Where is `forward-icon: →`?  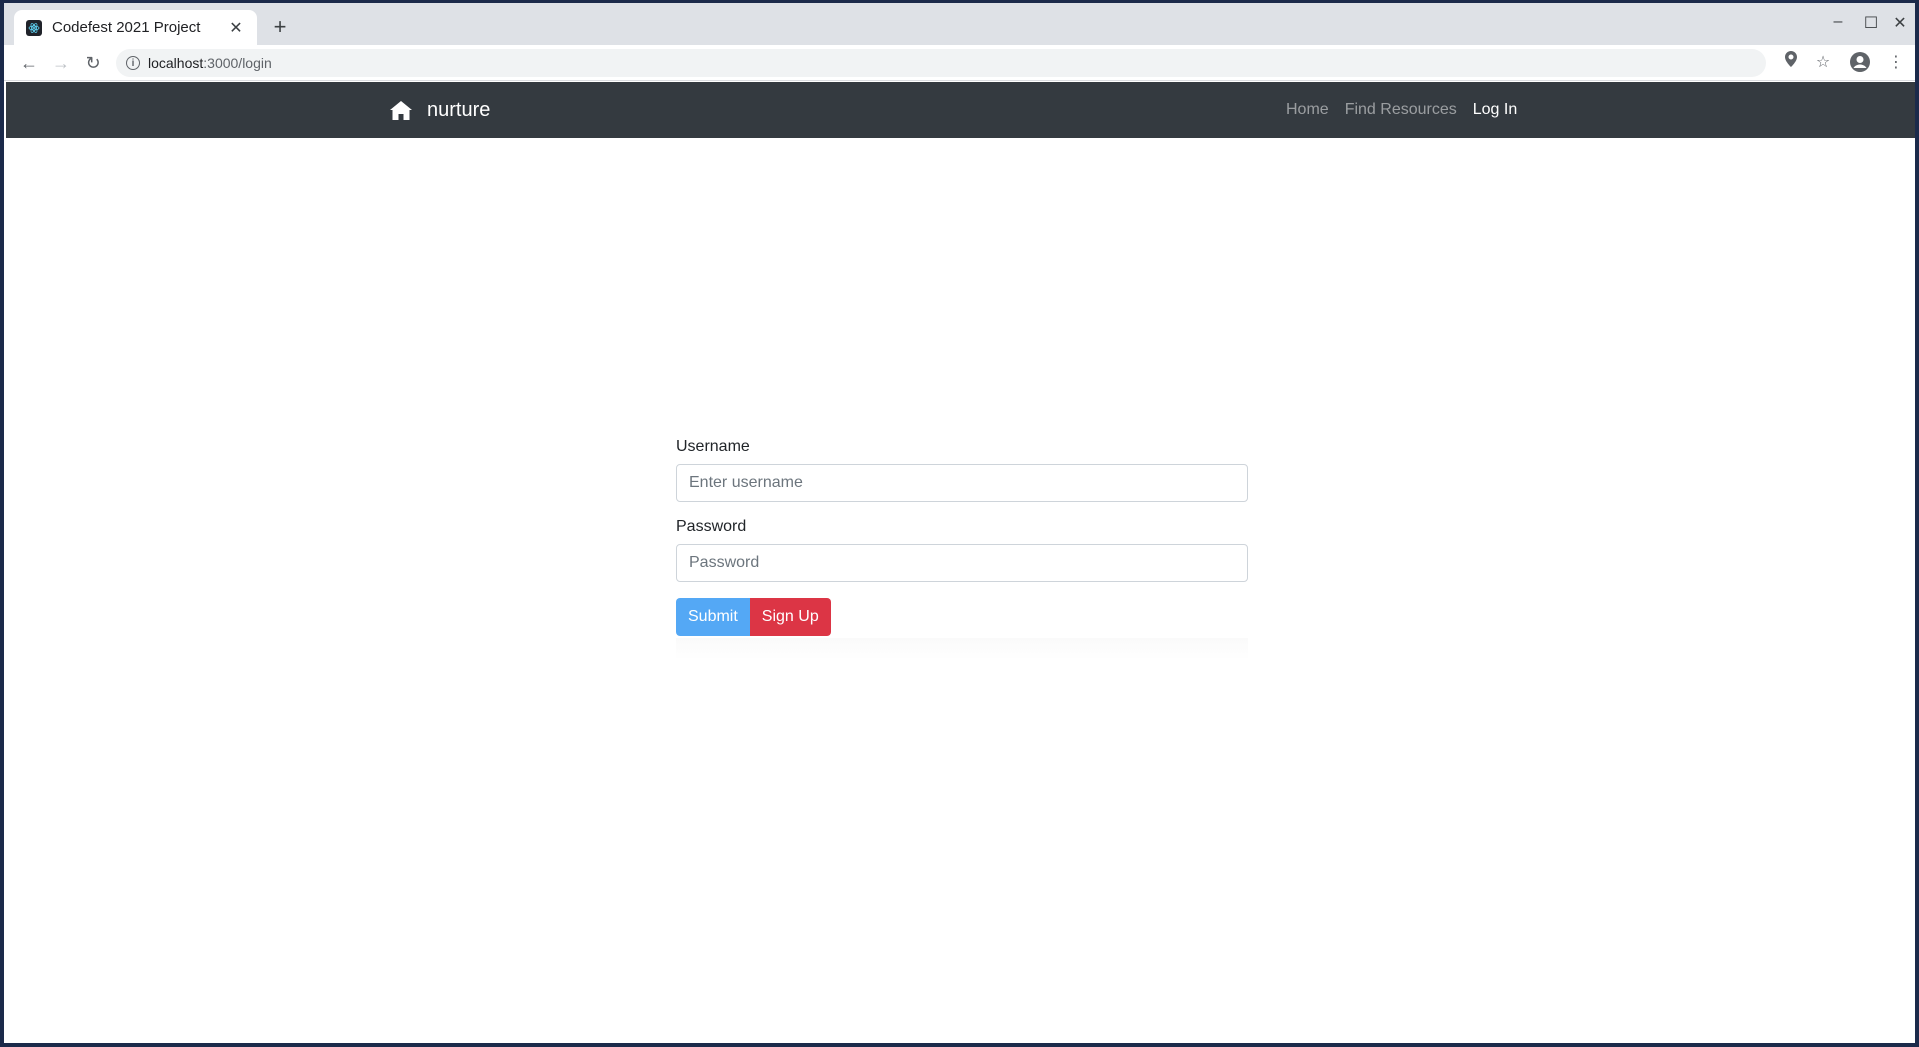 forward-icon: → is located at coordinates (61, 63).